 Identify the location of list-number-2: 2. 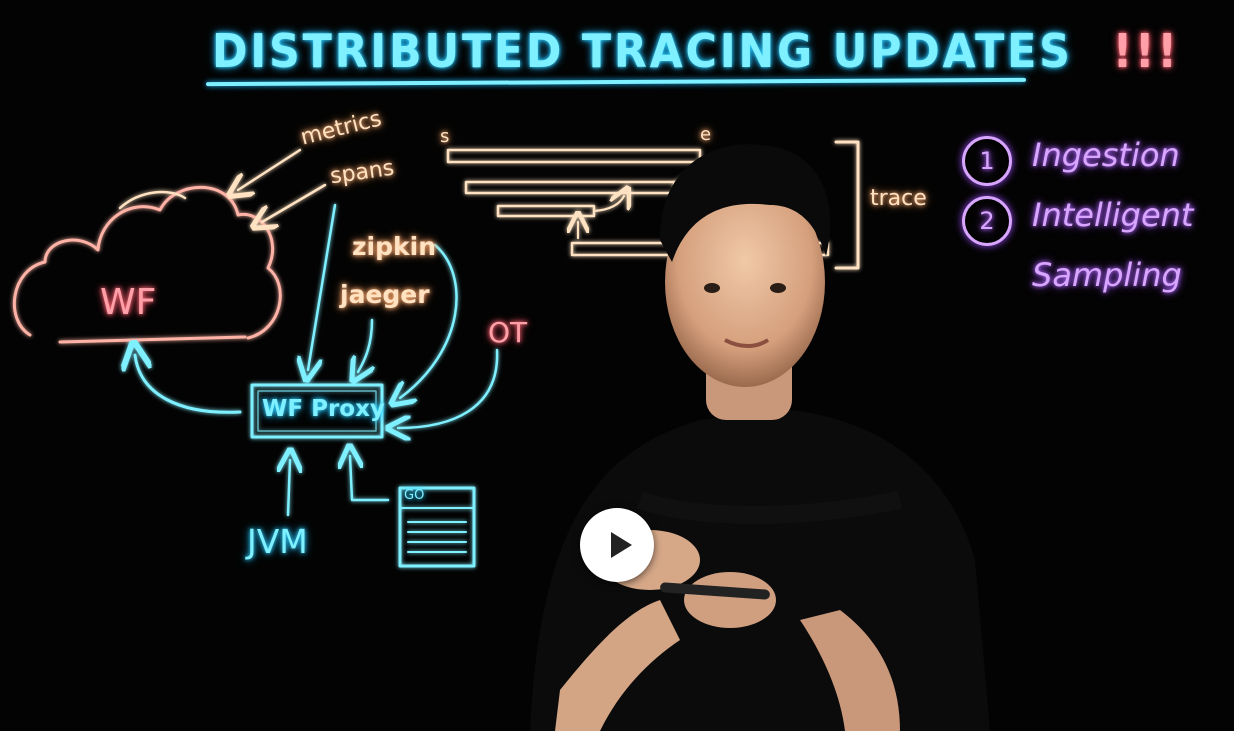
(987, 221).